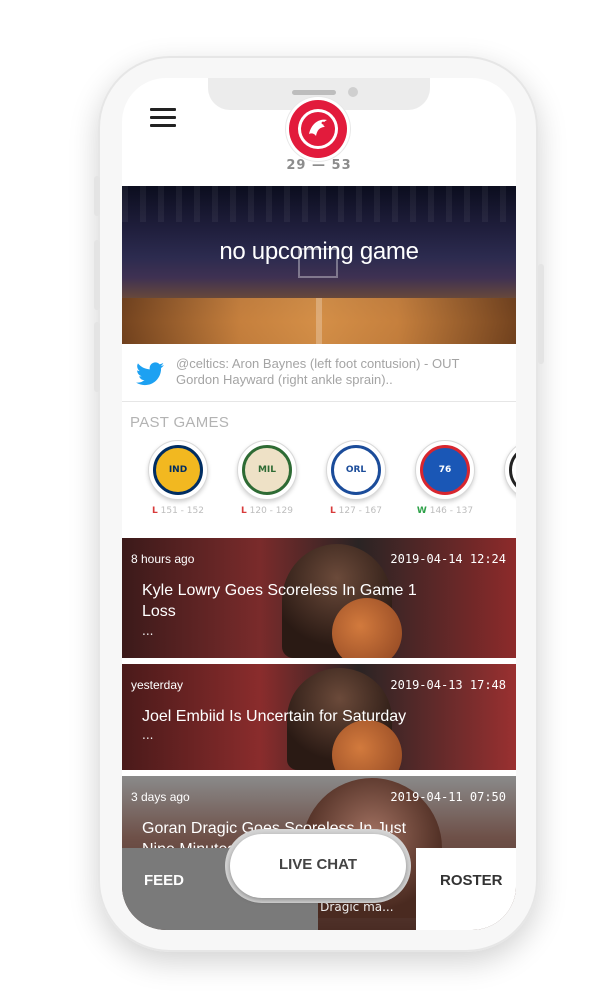 Image resolution: width=612 pixels, height=1006 pixels. I want to click on bottom-tab-bar: FEED ROSTER LIVE CHAT, so click(319, 882).